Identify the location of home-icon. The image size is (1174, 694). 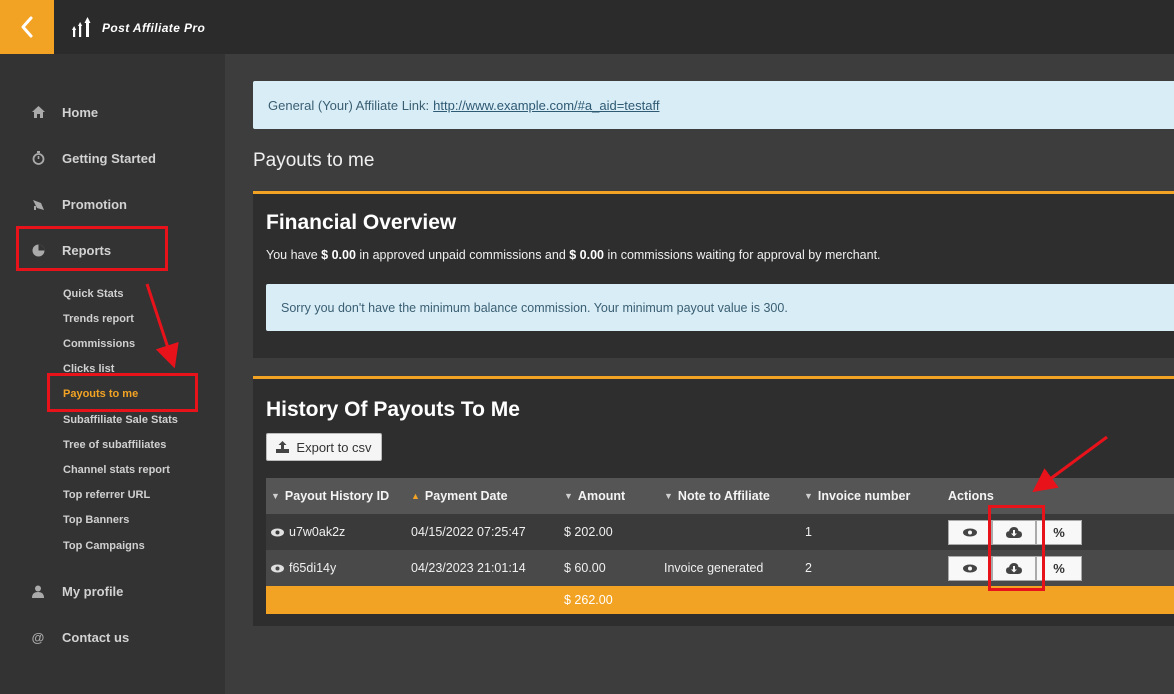
(38, 112).